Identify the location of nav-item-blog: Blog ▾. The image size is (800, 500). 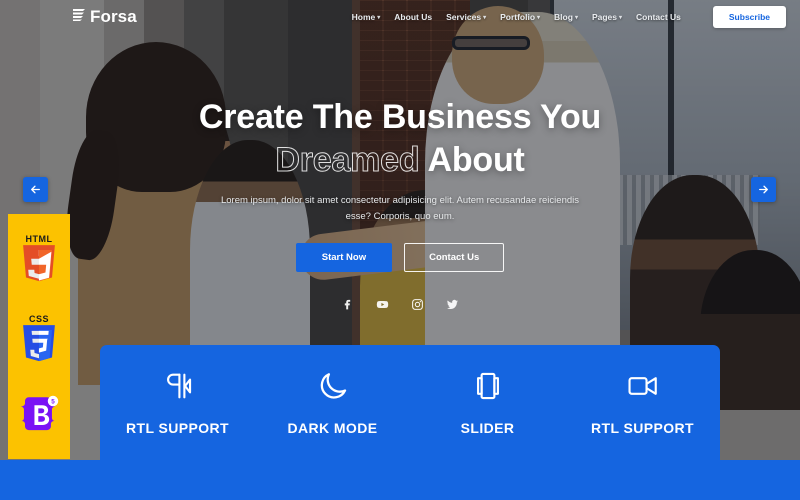
(566, 17).